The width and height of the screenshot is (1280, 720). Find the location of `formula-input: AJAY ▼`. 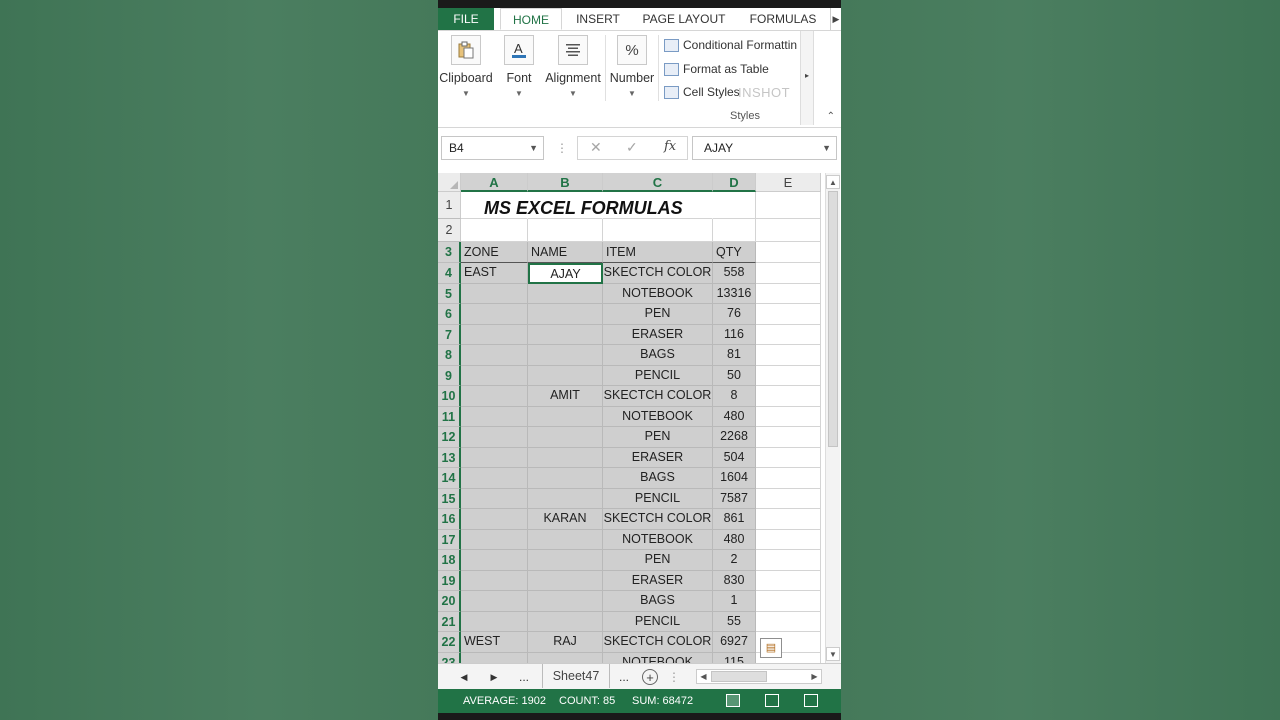

formula-input: AJAY ▼ is located at coordinates (764, 148).